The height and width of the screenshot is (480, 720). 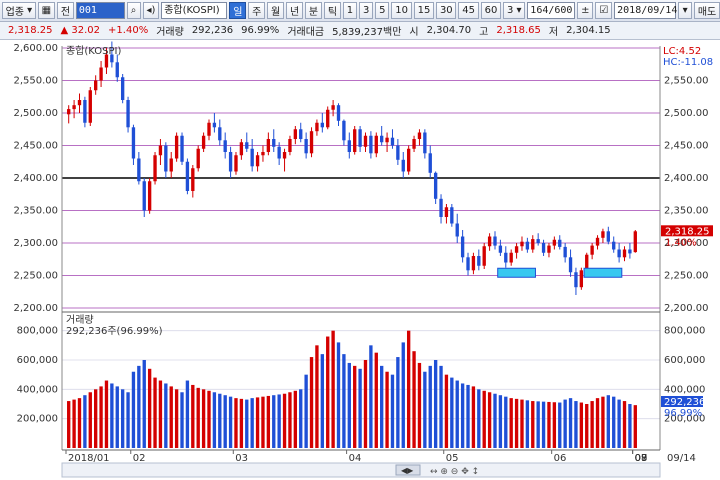 What do you see at coordinates (355, 458) in the screenshot?
I see `x-tick-label: 04` at bounding box center [355, 458].